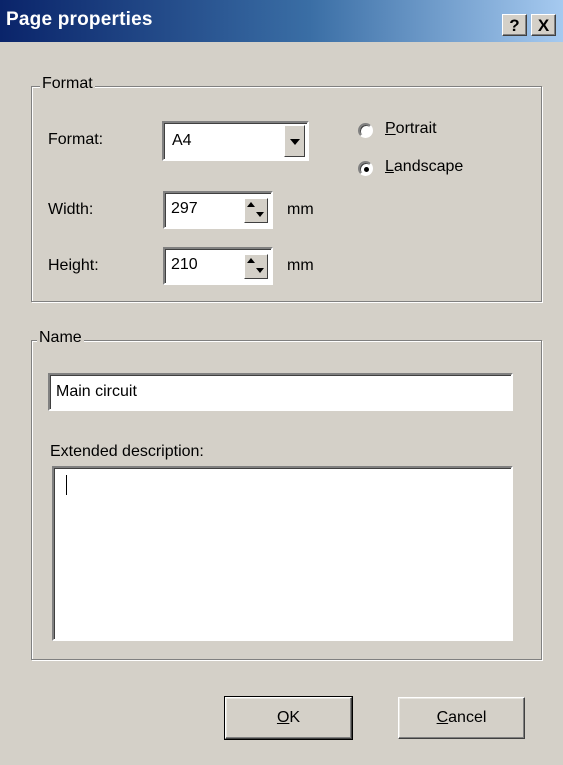 This screenshot has width=563, height=765. Describe the element at coordinates (182, 140) in the screenshot. I see `format-select-value: A4` at that location.